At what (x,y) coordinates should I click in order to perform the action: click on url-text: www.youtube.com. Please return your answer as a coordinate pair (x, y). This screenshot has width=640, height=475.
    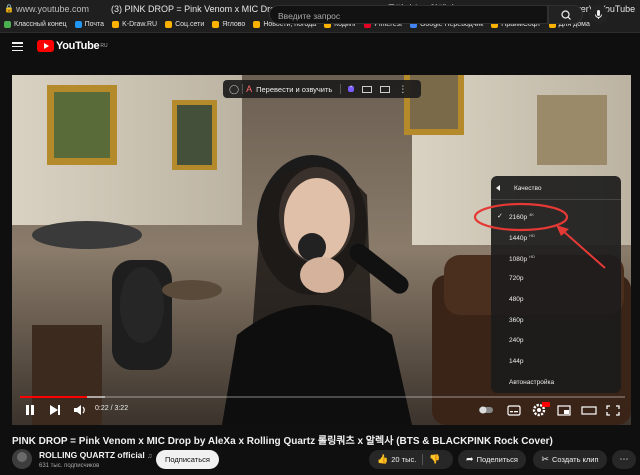
    Looking at the image, I should click on (52, 9).